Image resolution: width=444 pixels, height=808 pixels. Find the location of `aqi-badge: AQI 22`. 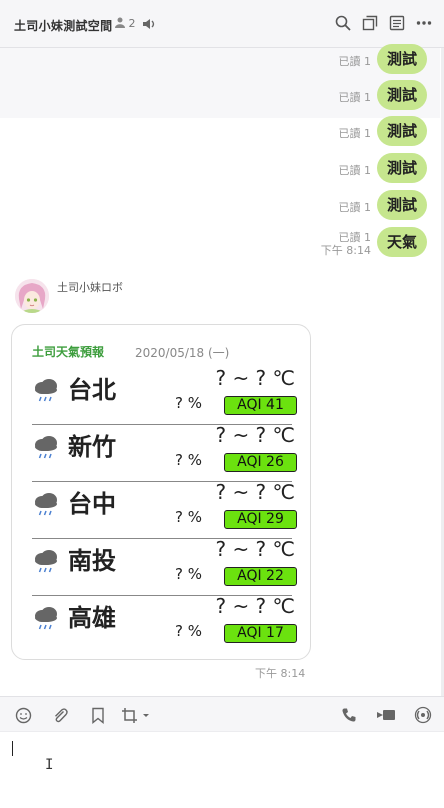

aqi-badge: AQI 22 is located at coordinates (260, 576).